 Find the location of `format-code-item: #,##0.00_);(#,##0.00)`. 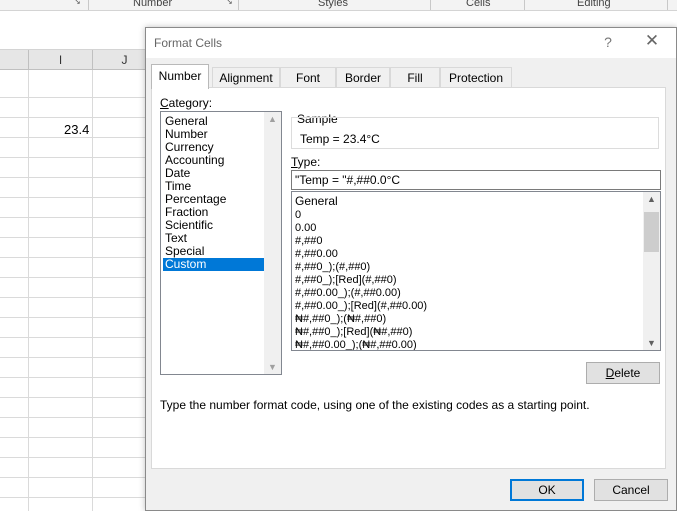

format-code-item: #,##0.00_);(#,##0.00) is located at coordinates (348, 293).